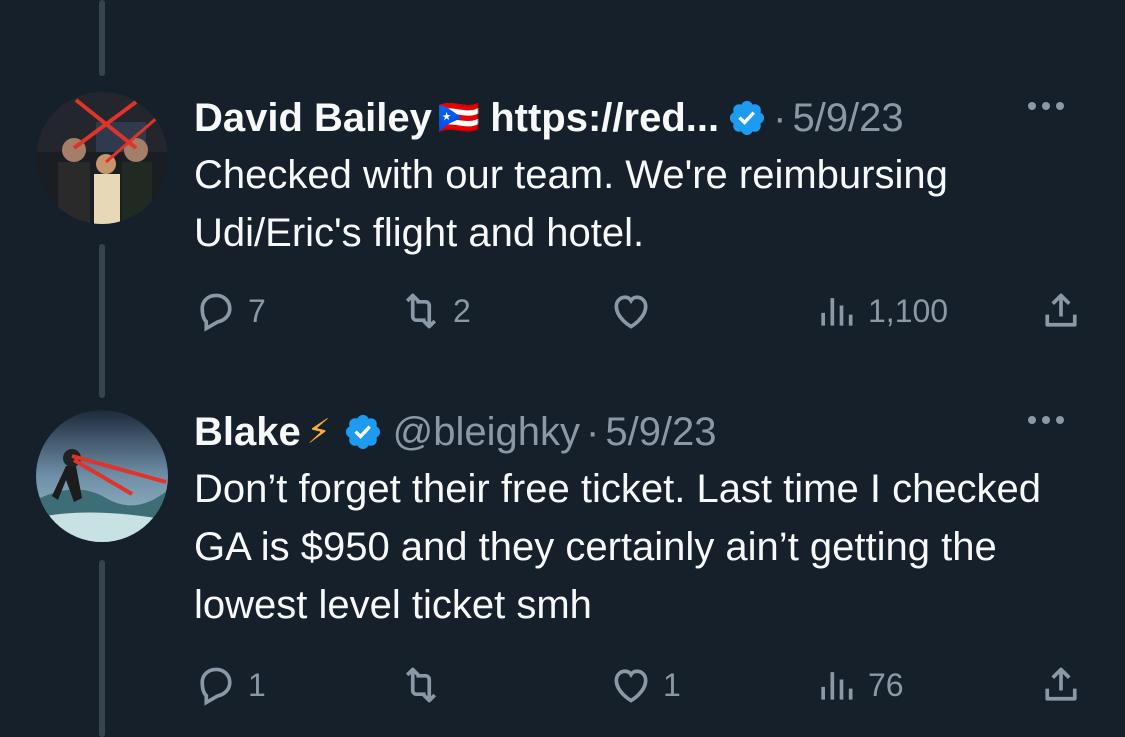 This screenshot has width=1125, height=737. I want to click on view-count: 76, so click(886, 684).